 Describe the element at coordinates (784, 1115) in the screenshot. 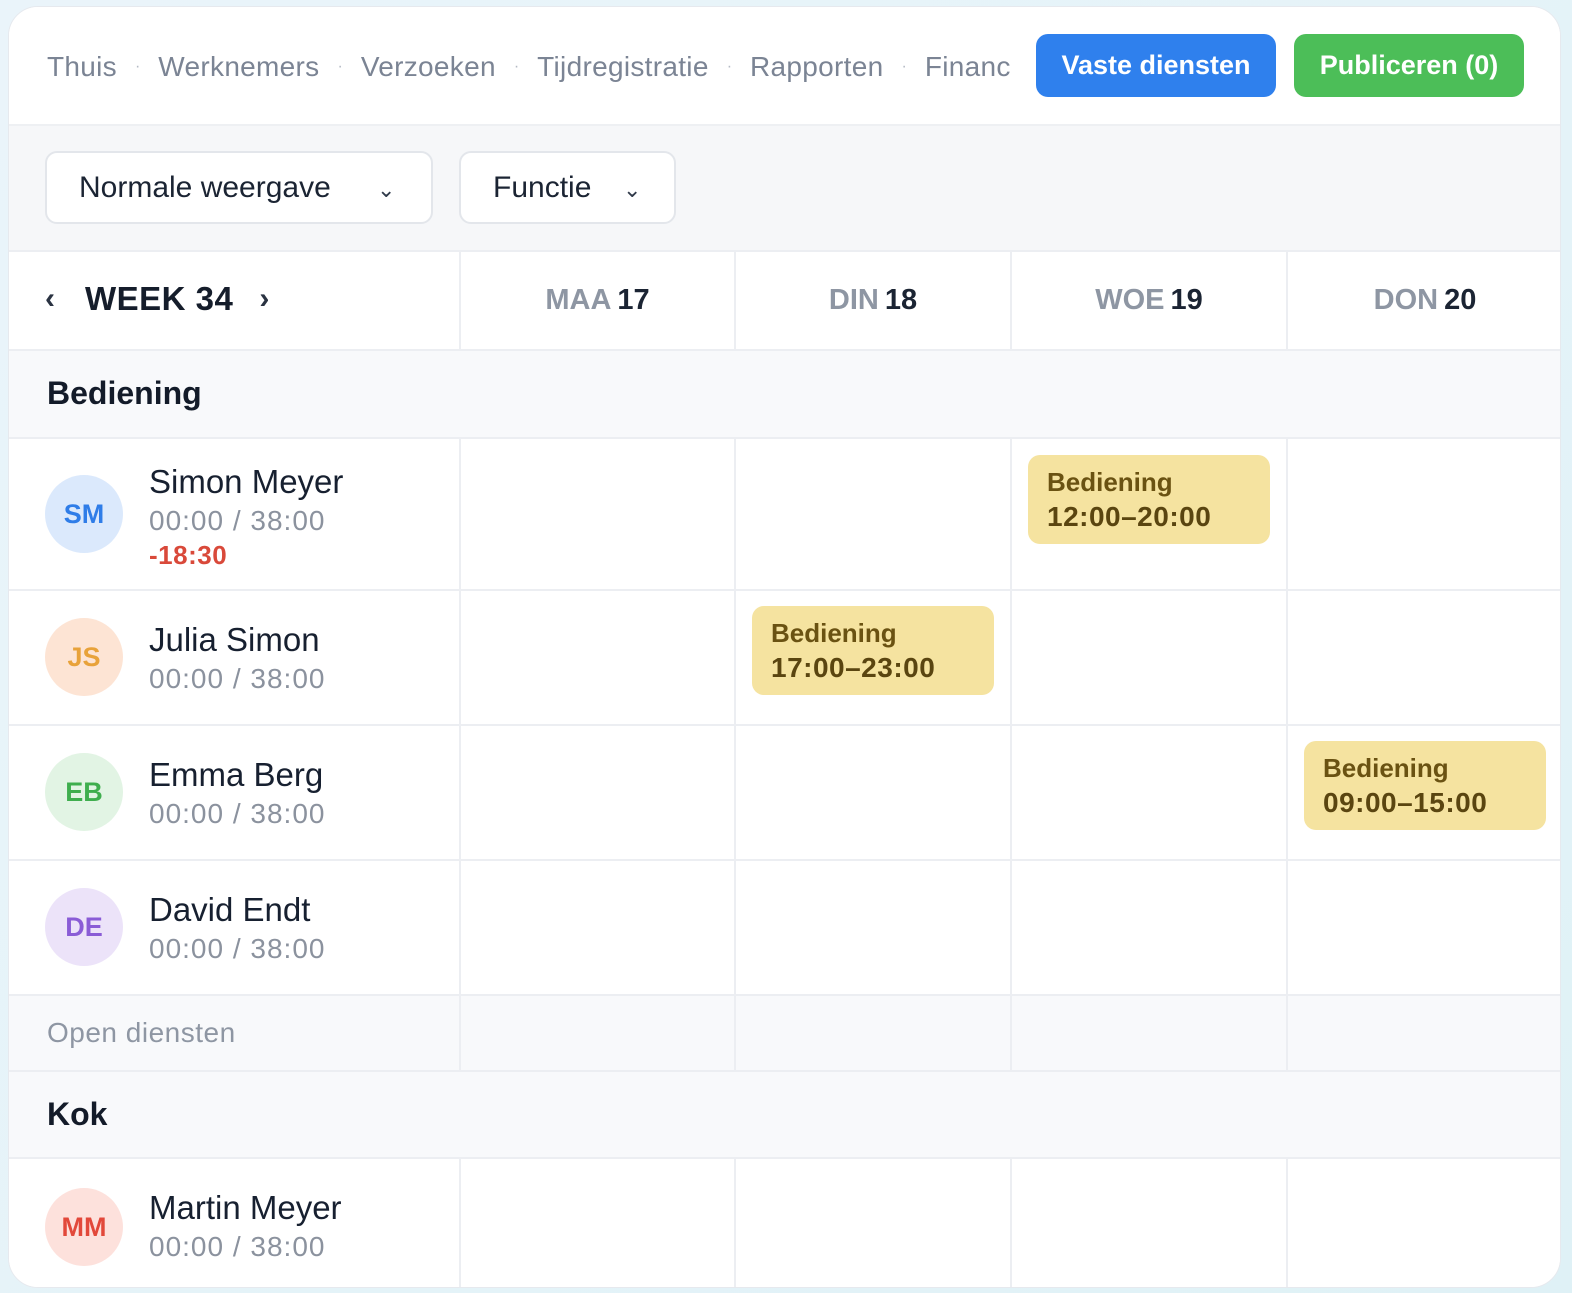

I see `group-header: Kok` at that location.